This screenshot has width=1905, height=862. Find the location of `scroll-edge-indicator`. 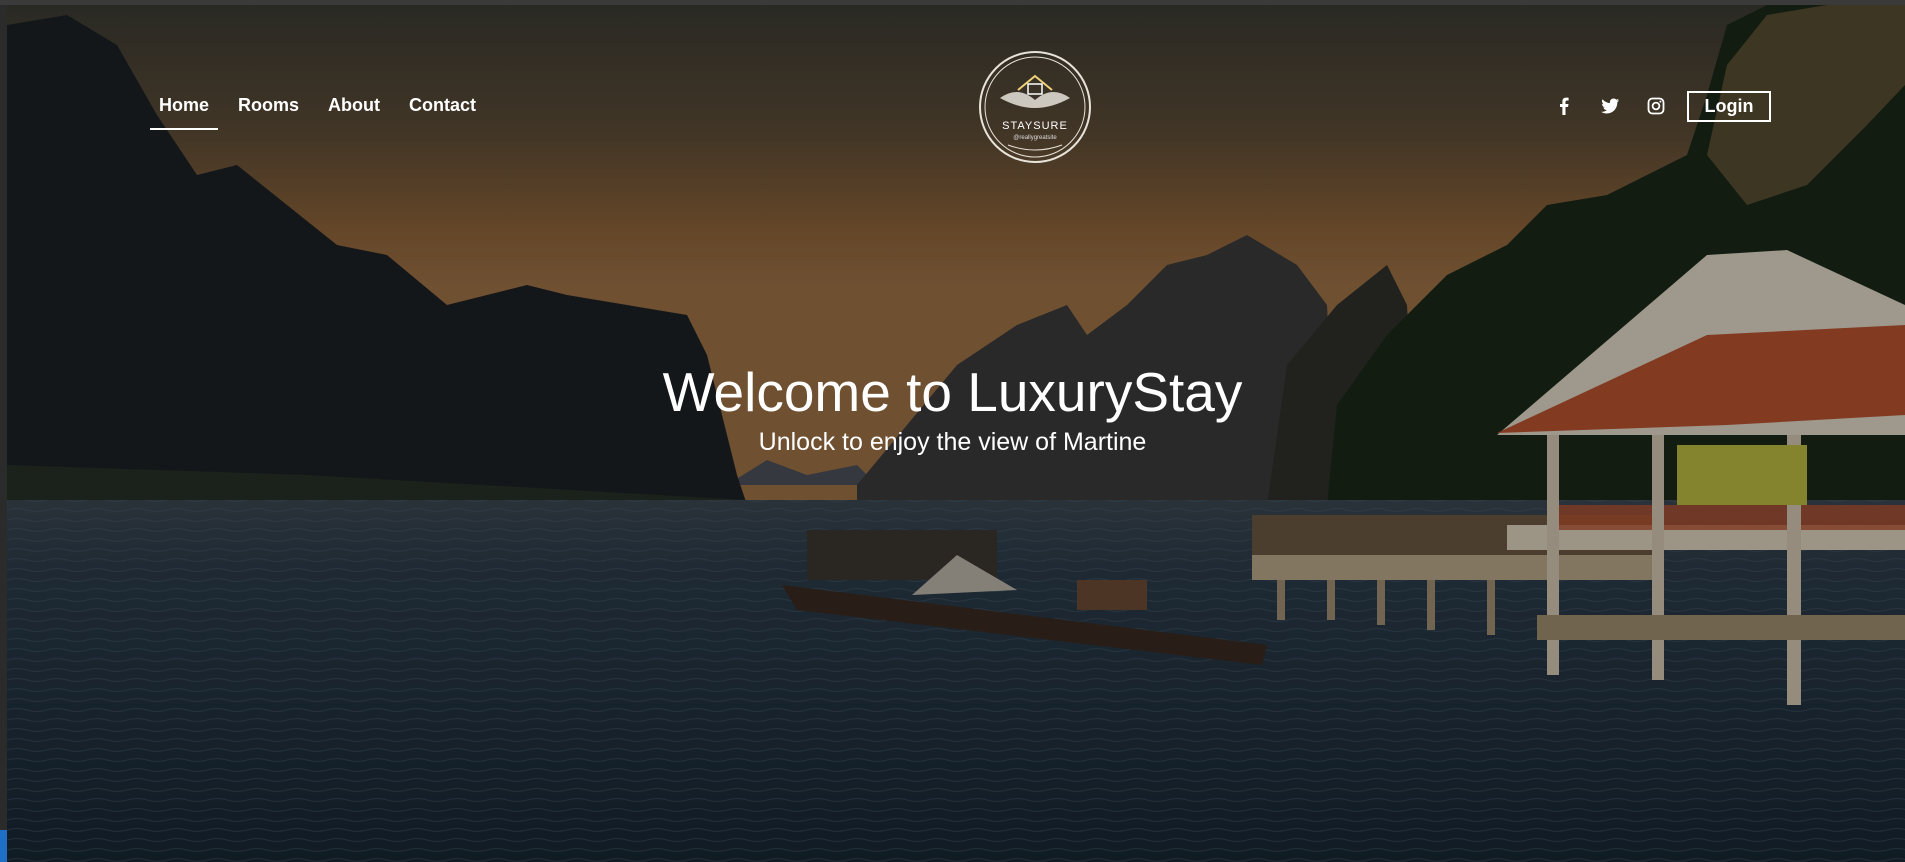

scroll-edge-indicator is located at coordinates (3, 846).